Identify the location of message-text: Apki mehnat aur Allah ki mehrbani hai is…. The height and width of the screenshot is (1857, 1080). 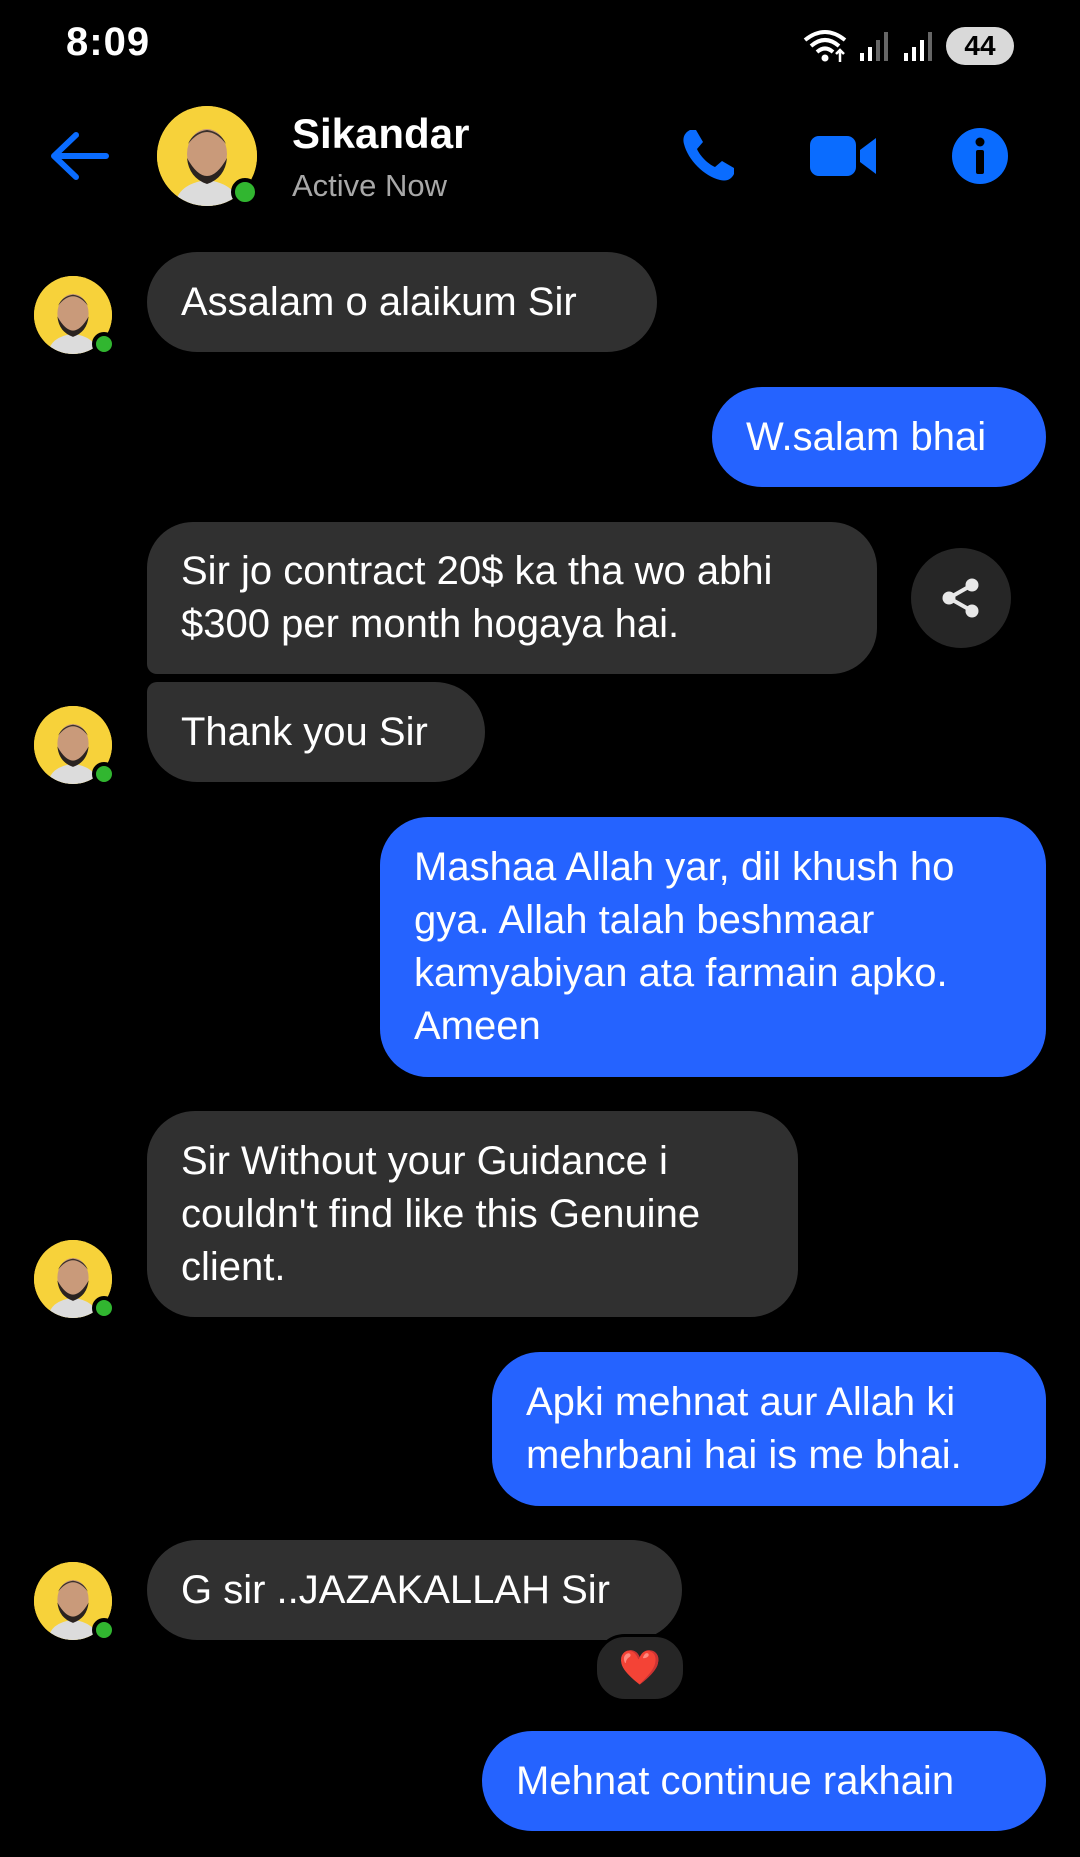
(744, 1428).